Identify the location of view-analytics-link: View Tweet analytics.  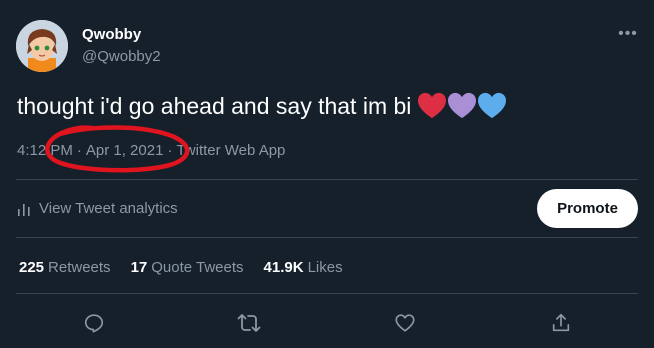
(97, 208).